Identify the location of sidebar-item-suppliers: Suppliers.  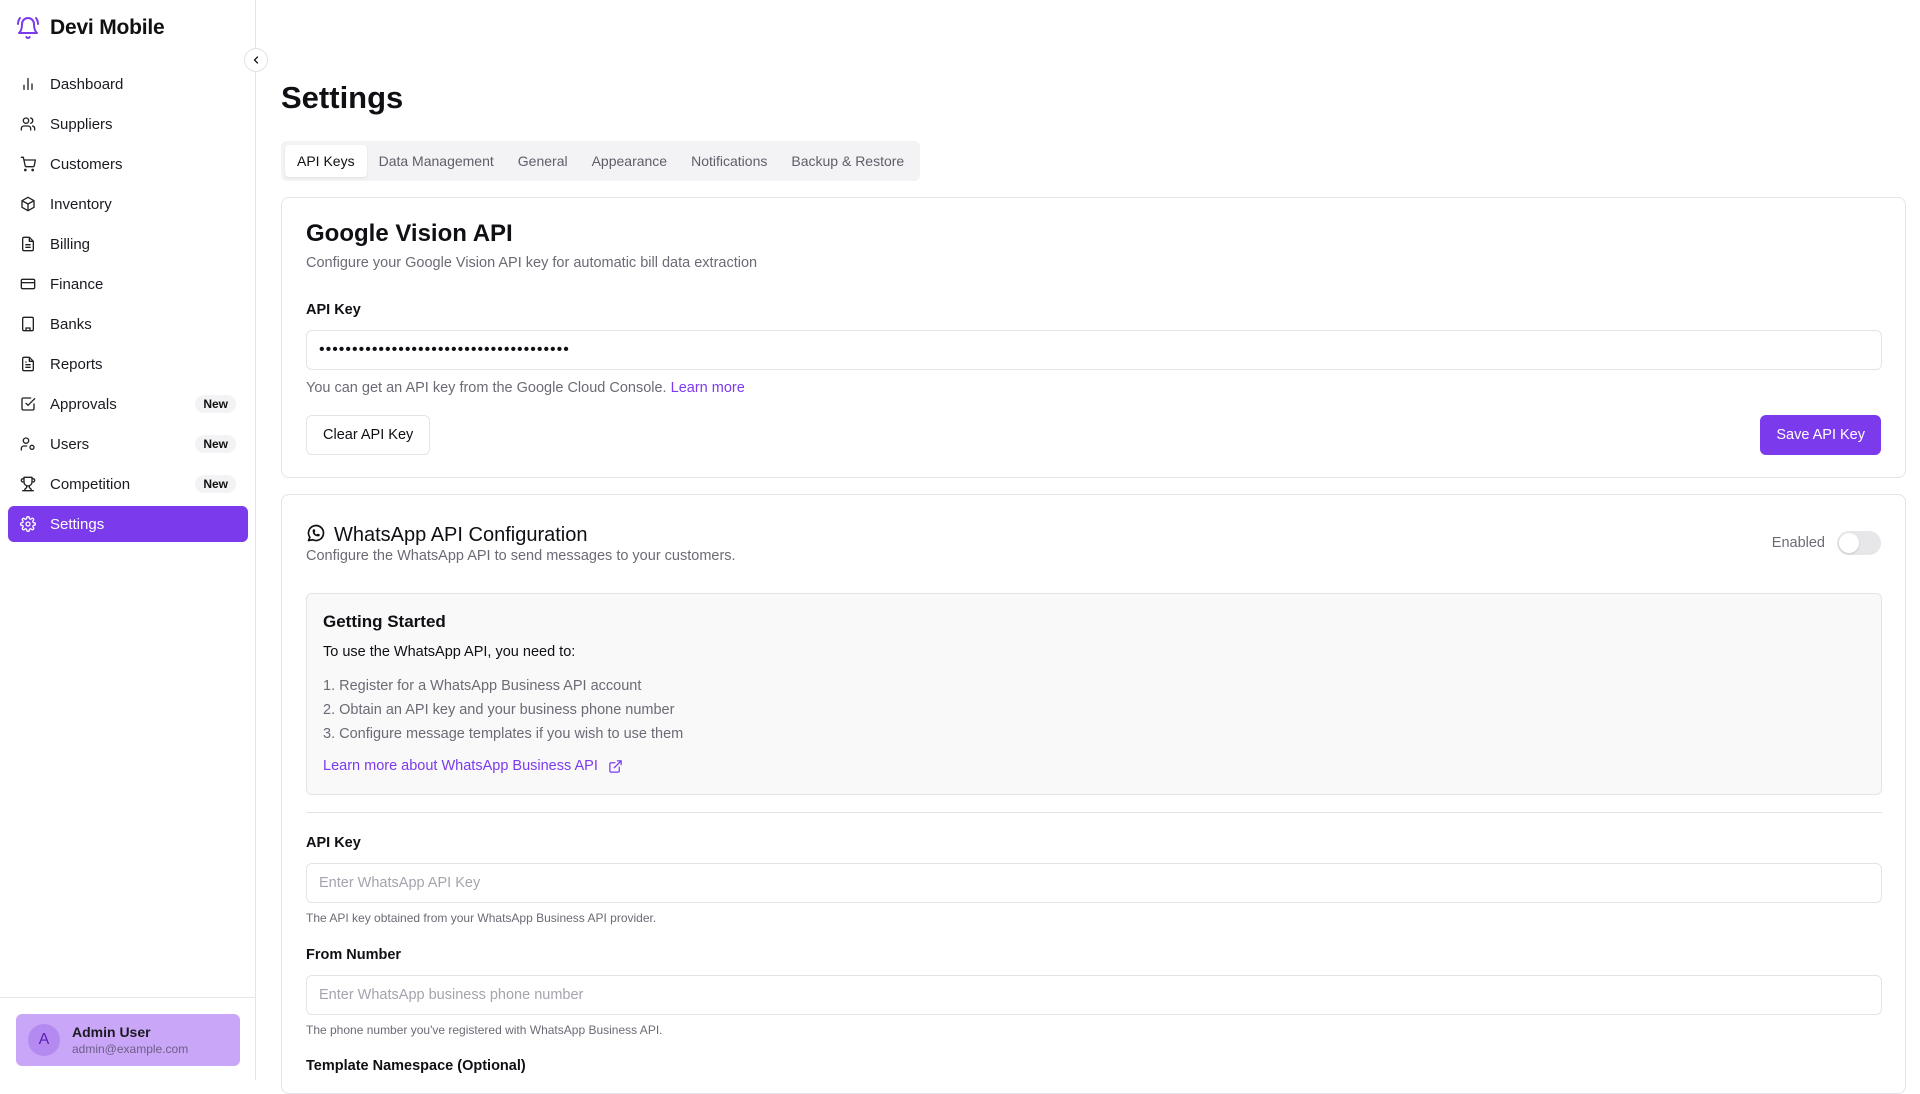
(128, 124).